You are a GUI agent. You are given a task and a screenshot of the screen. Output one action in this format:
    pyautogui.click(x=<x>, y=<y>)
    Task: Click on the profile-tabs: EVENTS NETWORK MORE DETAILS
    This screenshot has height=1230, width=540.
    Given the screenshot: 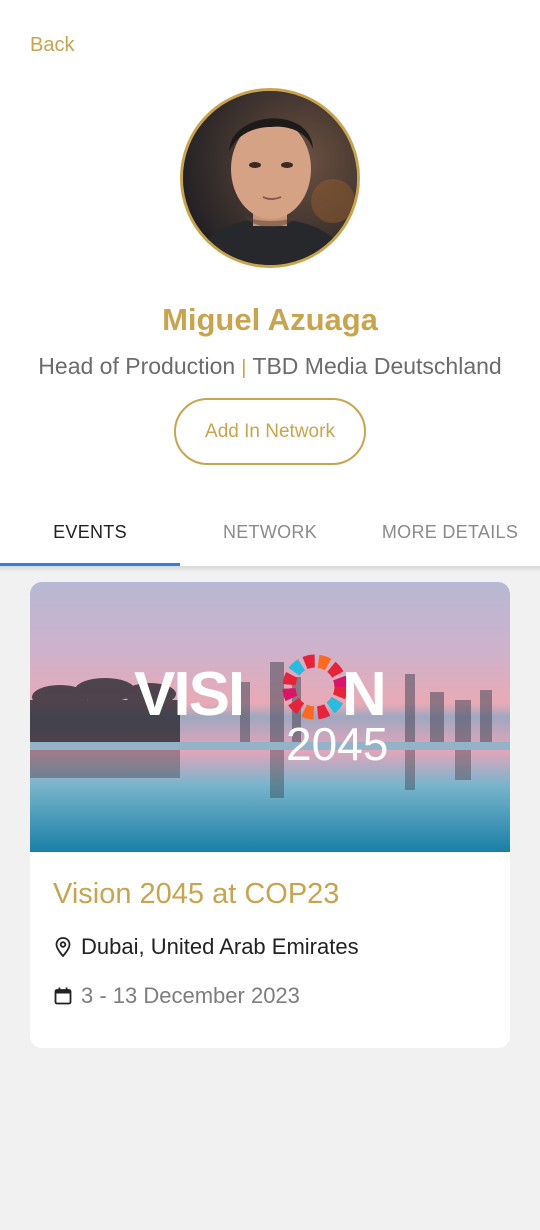 What is the action you would take?
    pyautogui.click(x=270, y=532)
    